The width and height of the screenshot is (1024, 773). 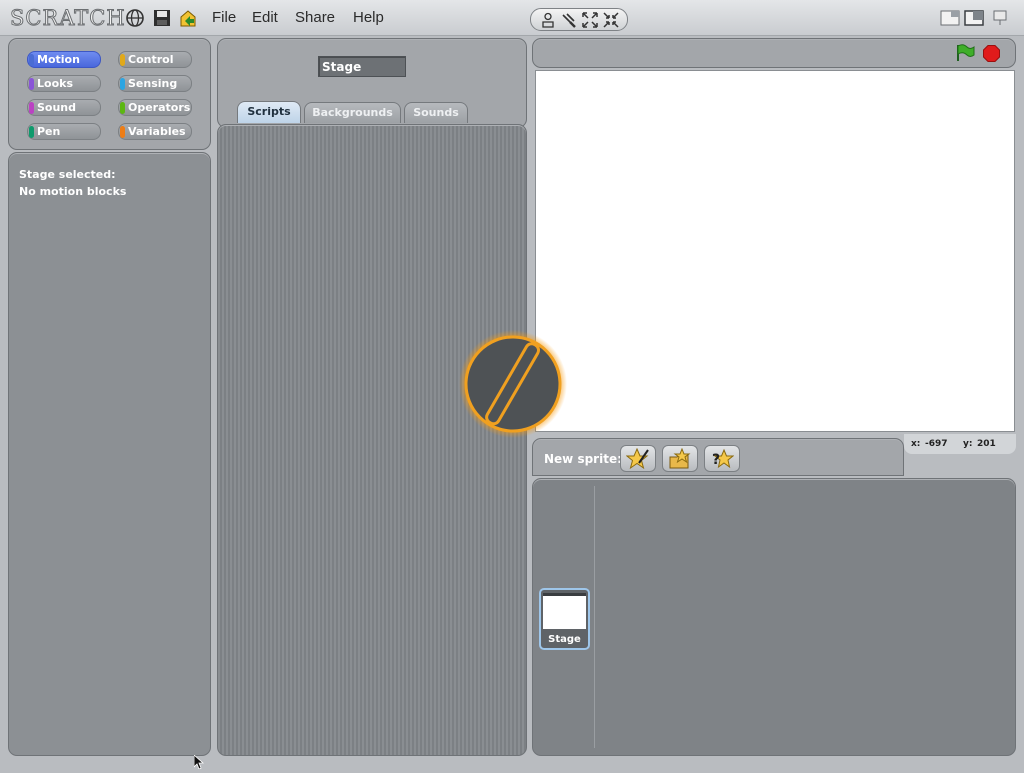 What do you see at coordinates (315, 17) in the screenshot?
I see `menu-share: Share` at bounding box center [315, 17].